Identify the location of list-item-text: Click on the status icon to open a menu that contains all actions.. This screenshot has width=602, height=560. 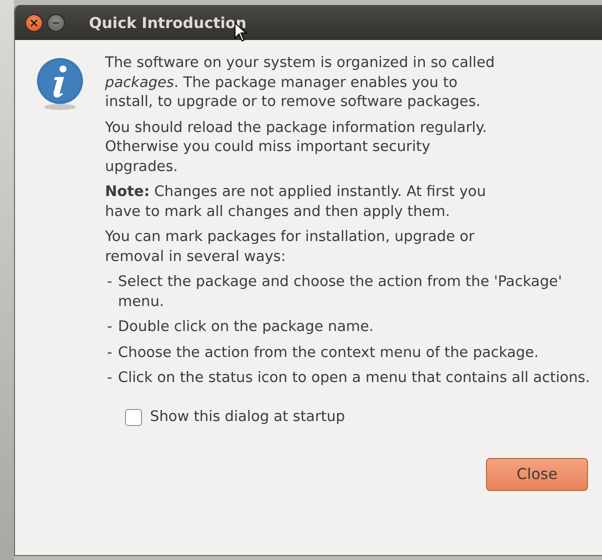
(354, 378).